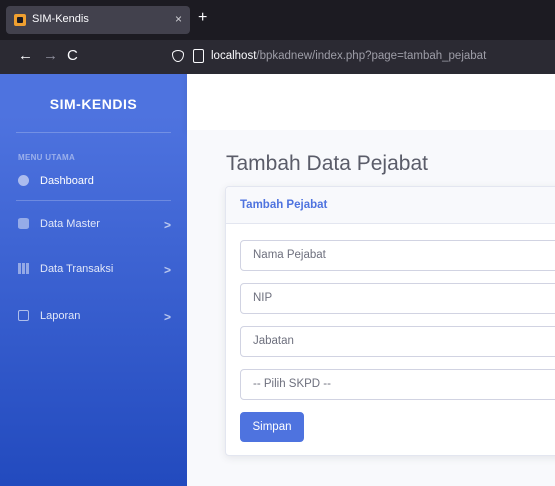 The width and height of the screenshot is (555, 486). I want to click on sidebar-item-dashboard: Dashboard, so click(93, 182).